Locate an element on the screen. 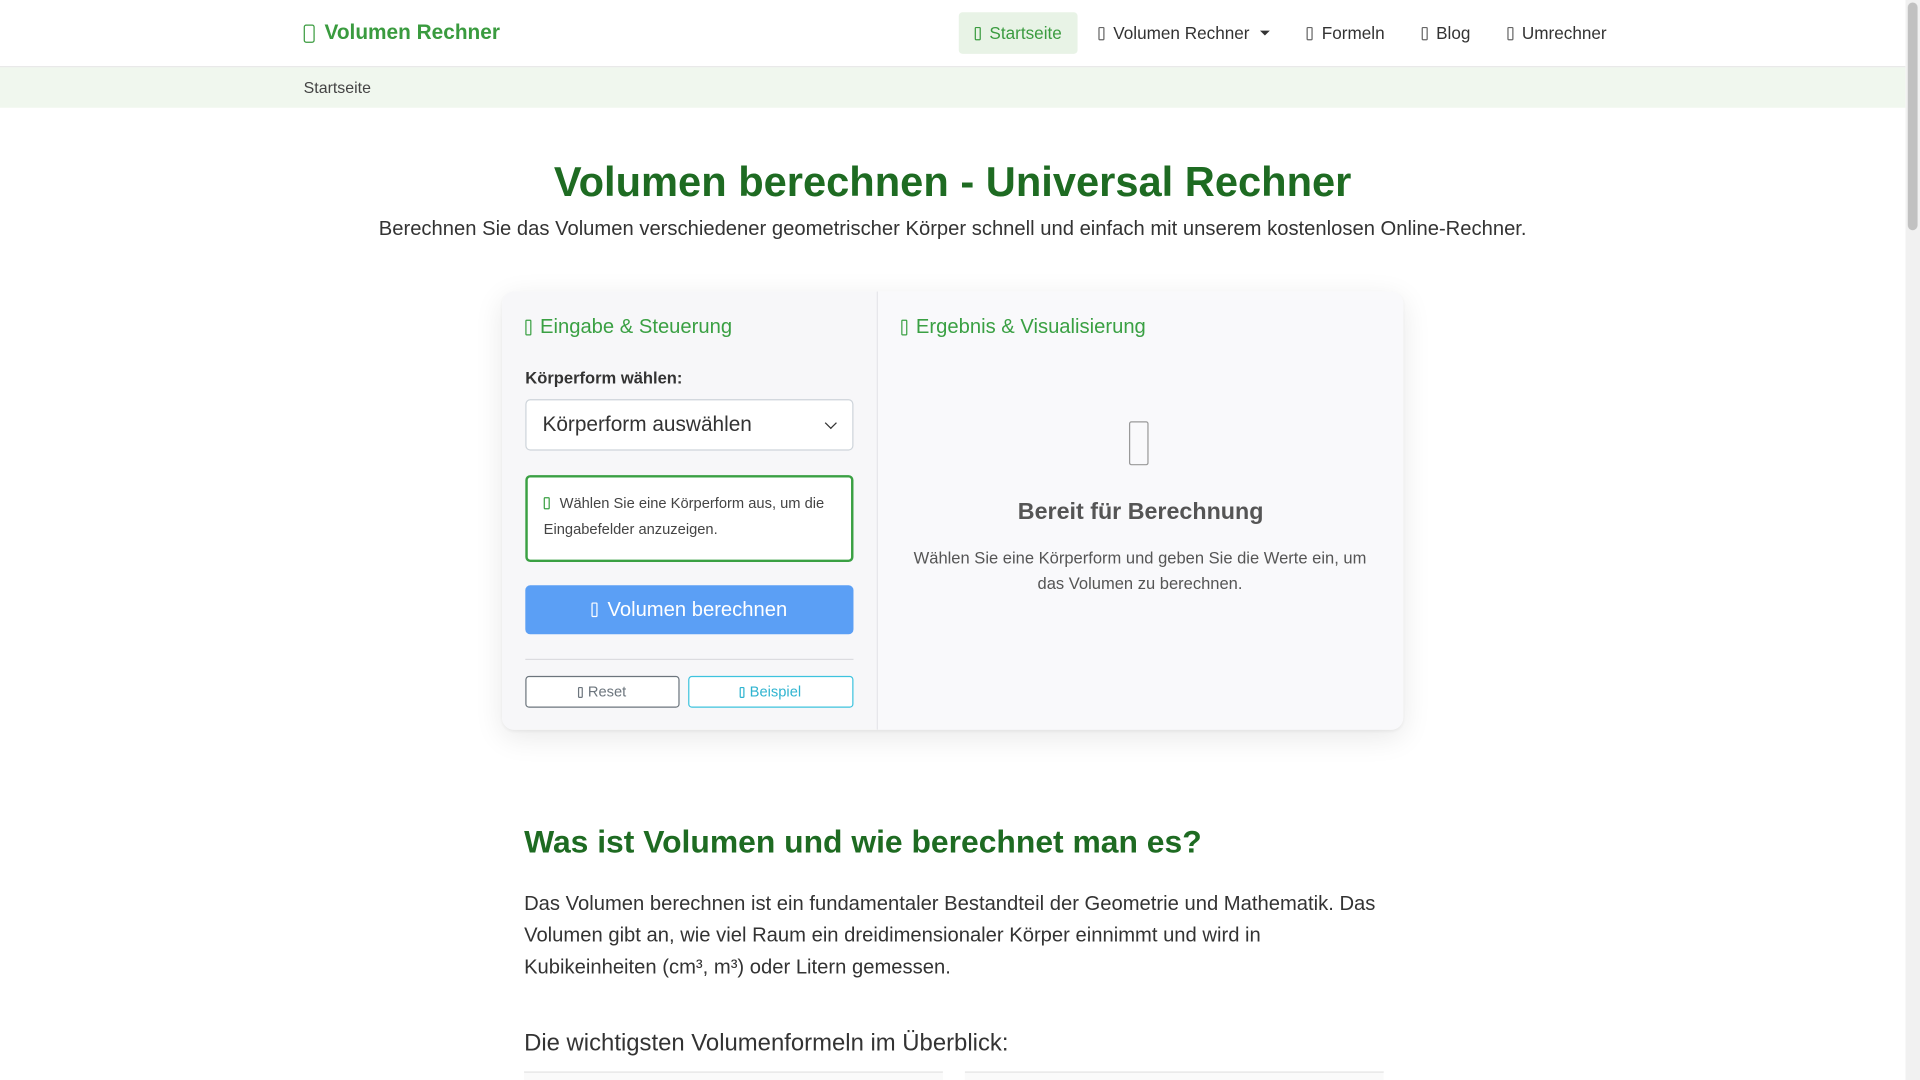 The height and width of the screenshot is (1080, 1920). info-icon is located at coordinates (546, 503).